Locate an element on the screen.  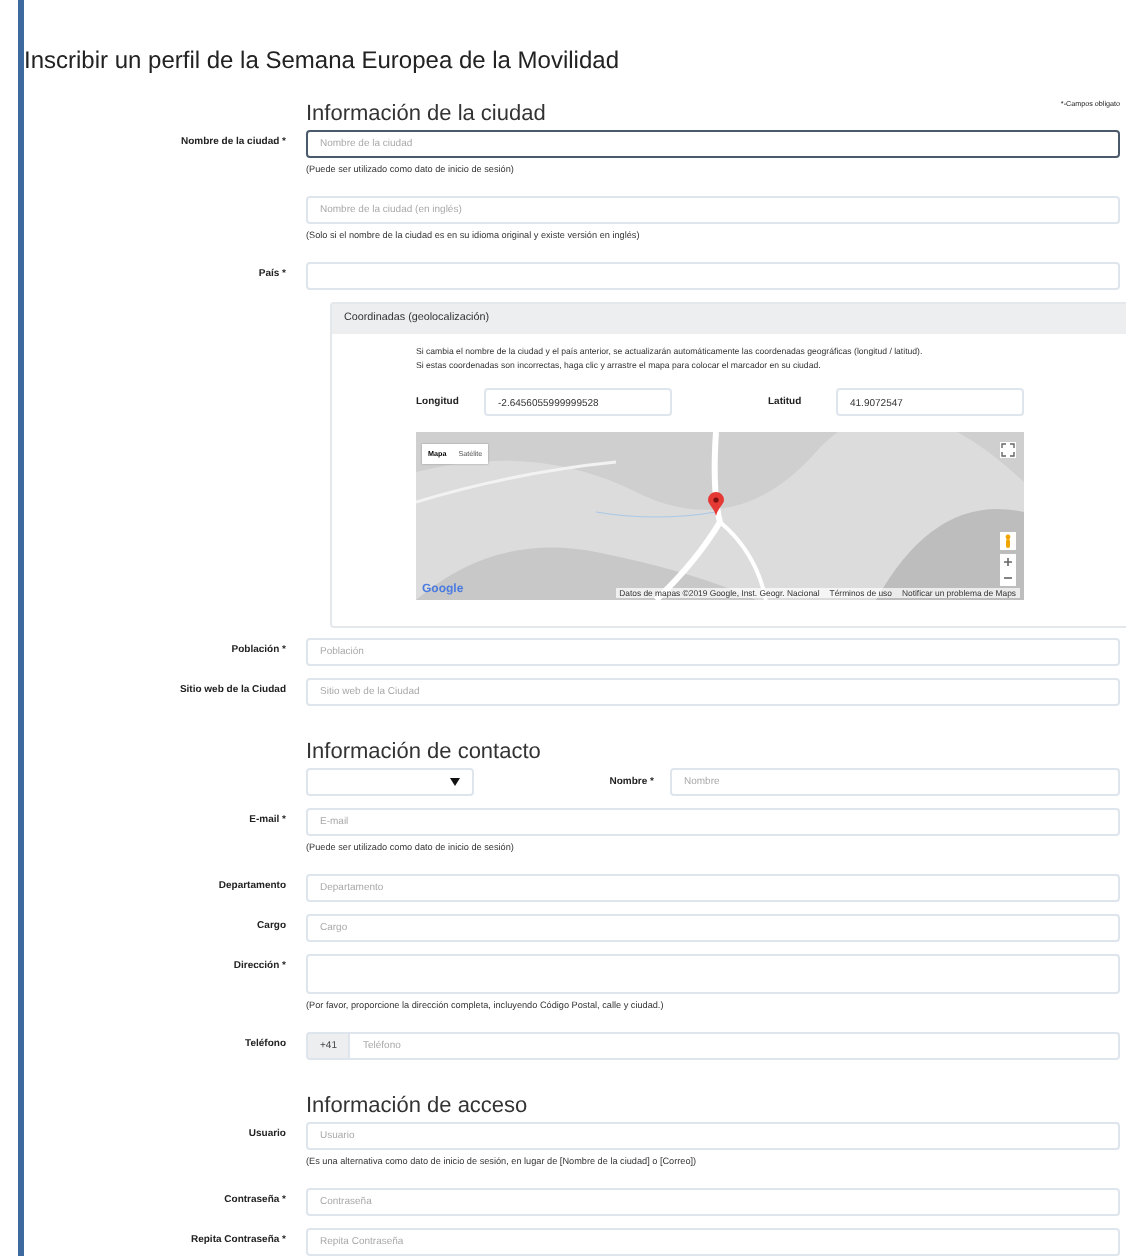
person-icon is located at coordinates (1008, 541).